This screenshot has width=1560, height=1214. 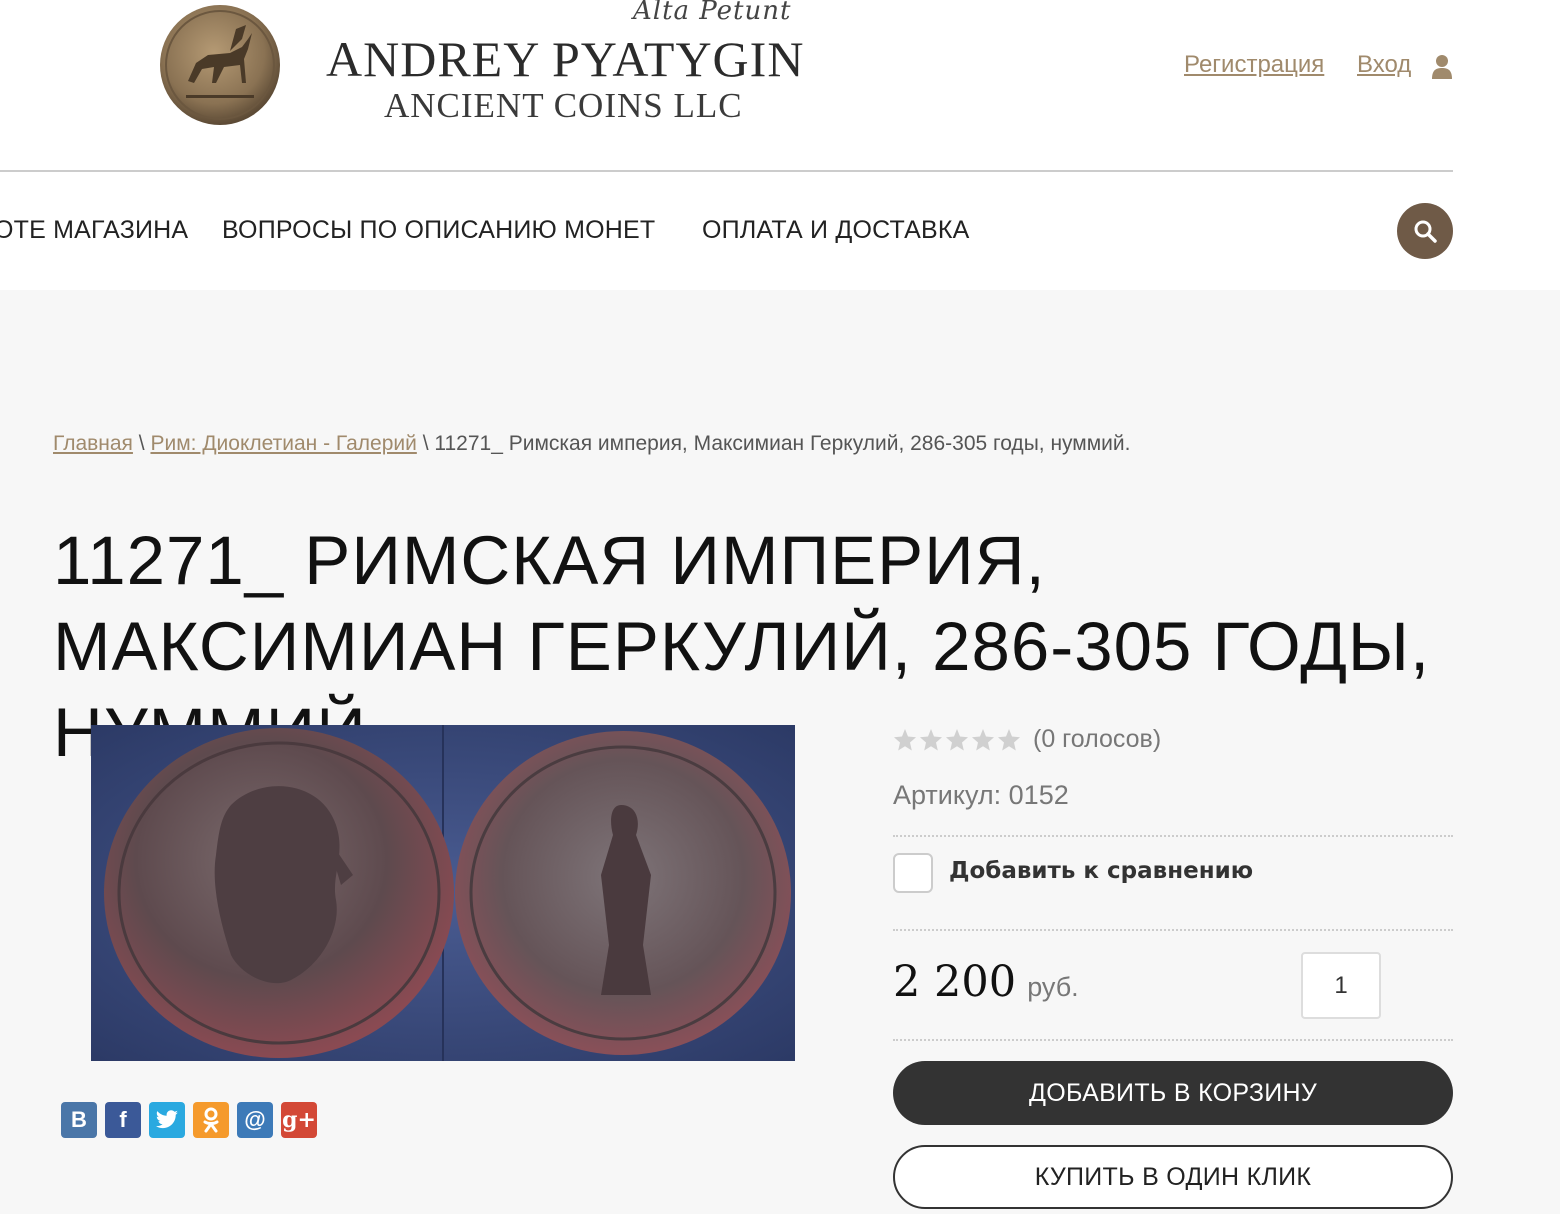 I want to click on share-buttons: В f @ g+, so click(x=189, y=1120).